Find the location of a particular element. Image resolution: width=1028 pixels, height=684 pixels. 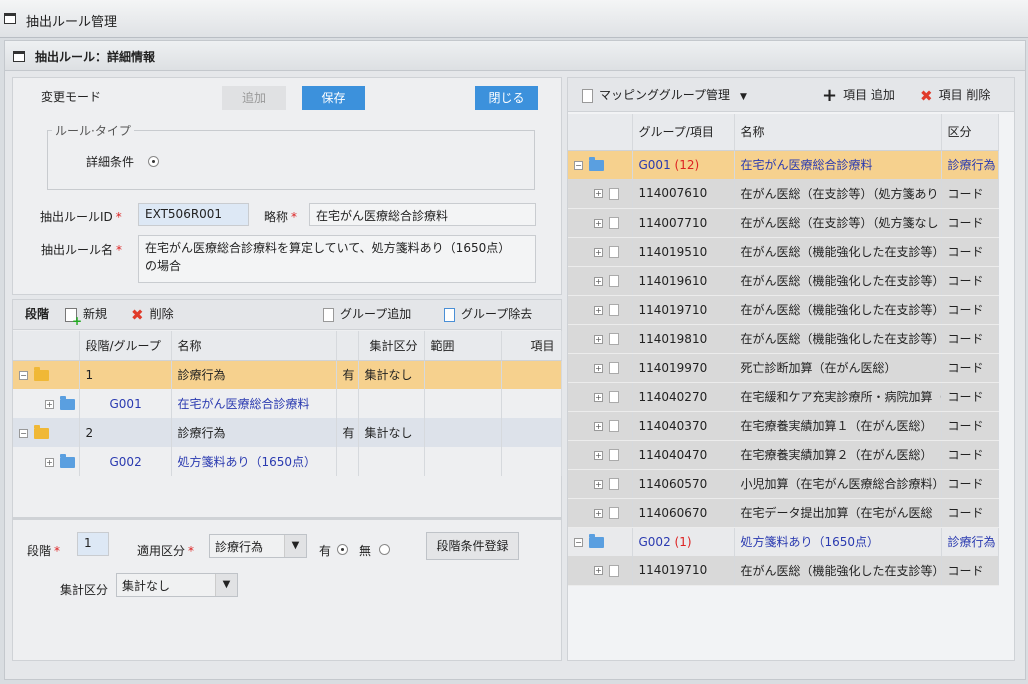

mapping-item-row: +114007710 在がん医総（在支診等）（処方箋なし コード is located at coordinates (783, 223).